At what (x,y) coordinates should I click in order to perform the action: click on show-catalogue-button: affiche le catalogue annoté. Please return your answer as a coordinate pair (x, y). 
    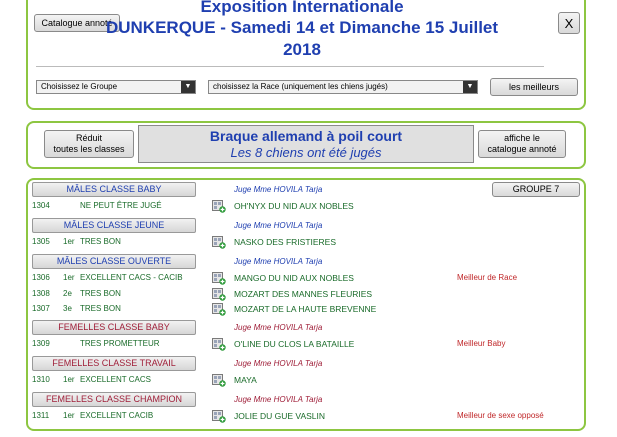
    Looking at the image, I should click on (522, 144).